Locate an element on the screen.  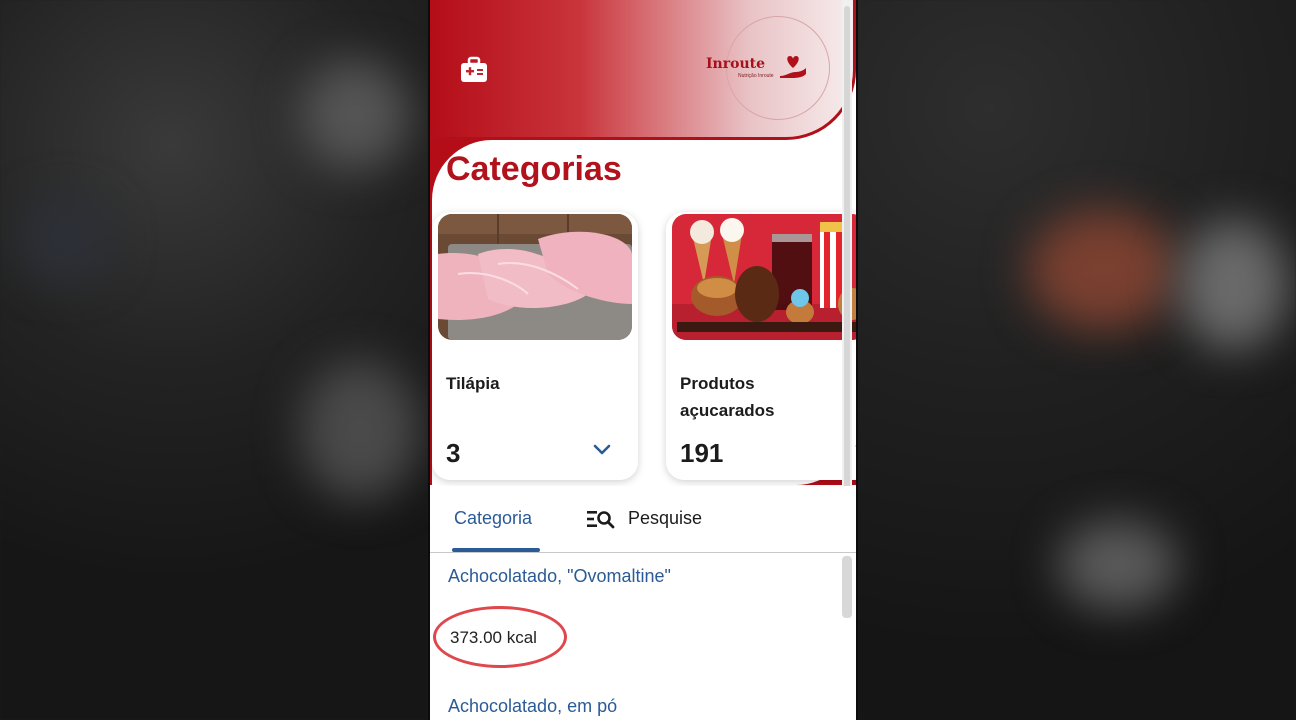
food-item-name: Achocolatado, "Ovomaltine" is located at coordinates (559, 576).